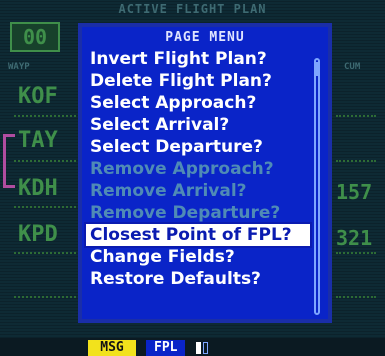 This screenshot has width=385, height=356. I want to click on menu-item-remove-arrival: Remove Arrival?, so click(168, 191).